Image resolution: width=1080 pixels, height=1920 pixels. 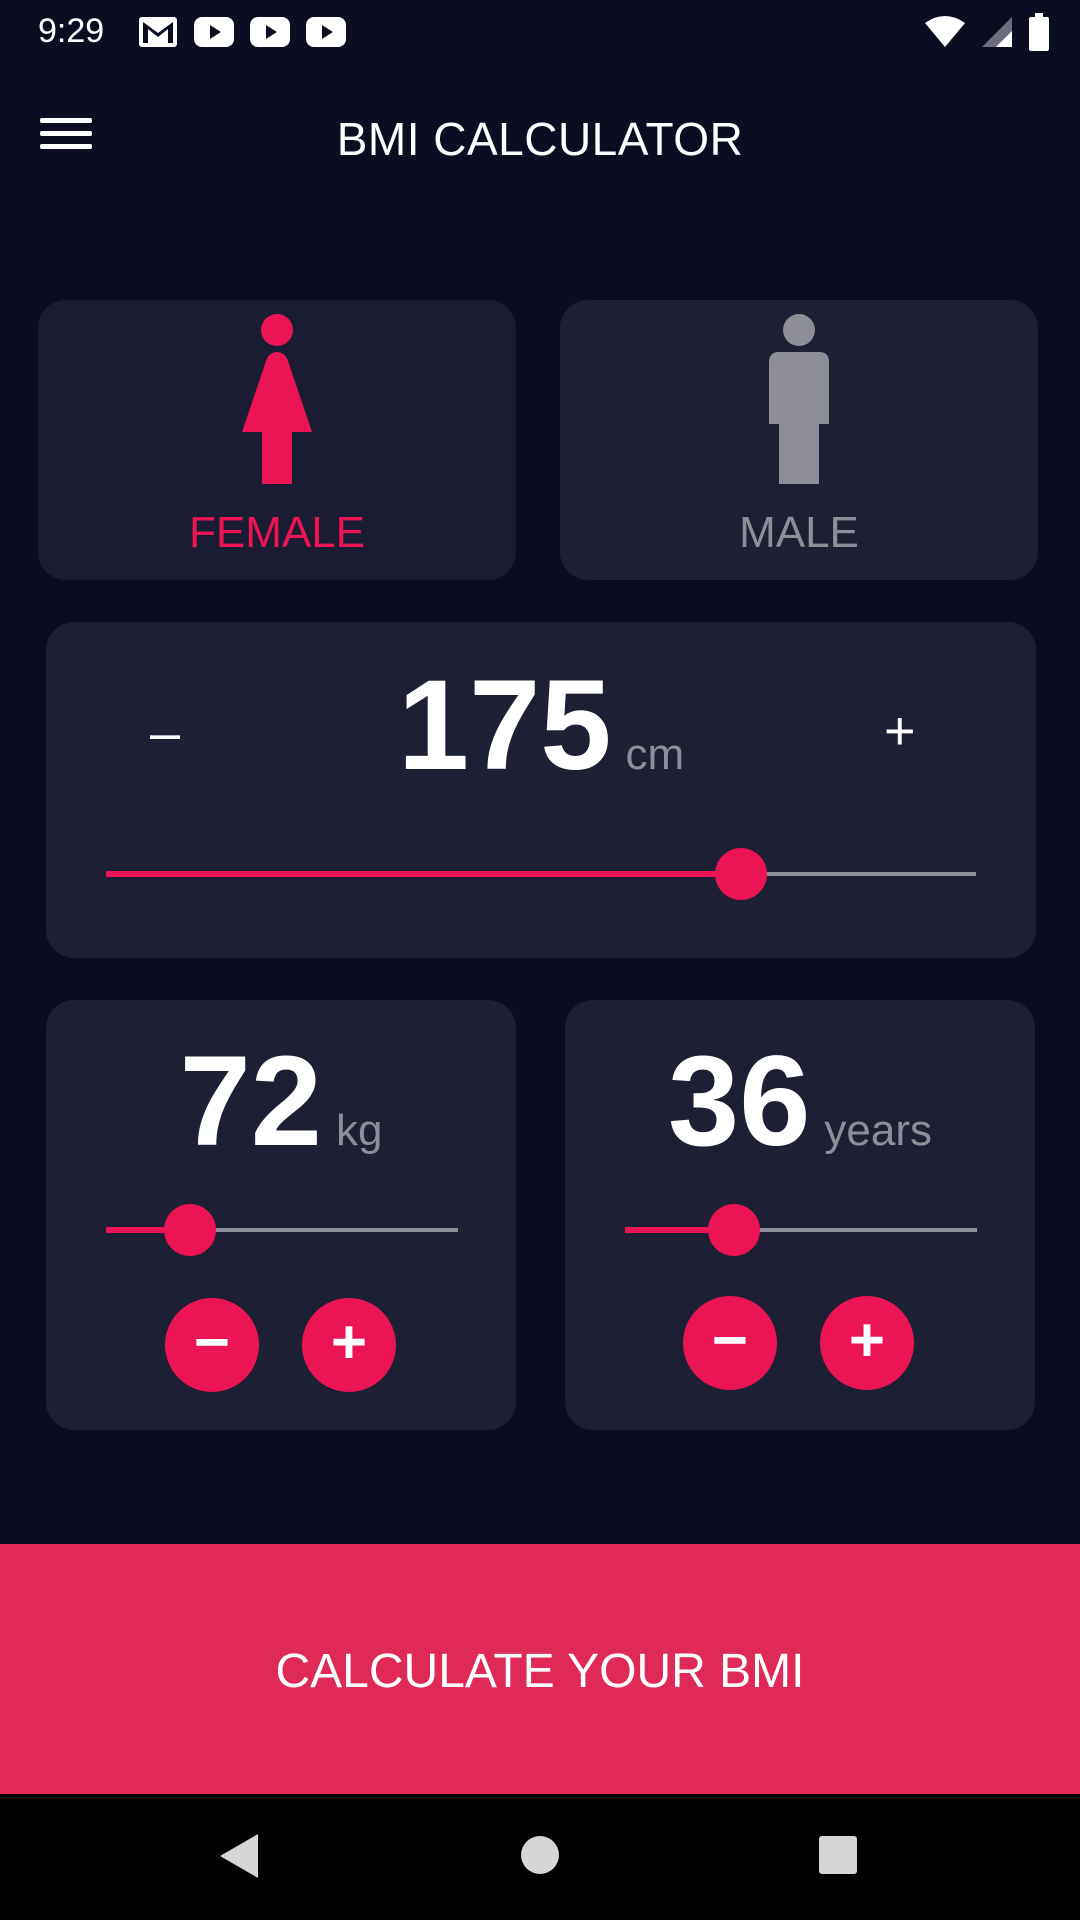 What do you see at coordinates (1039, 32) in the screenshot?
I see `battery-icon` at bounding box center [1039, 32].